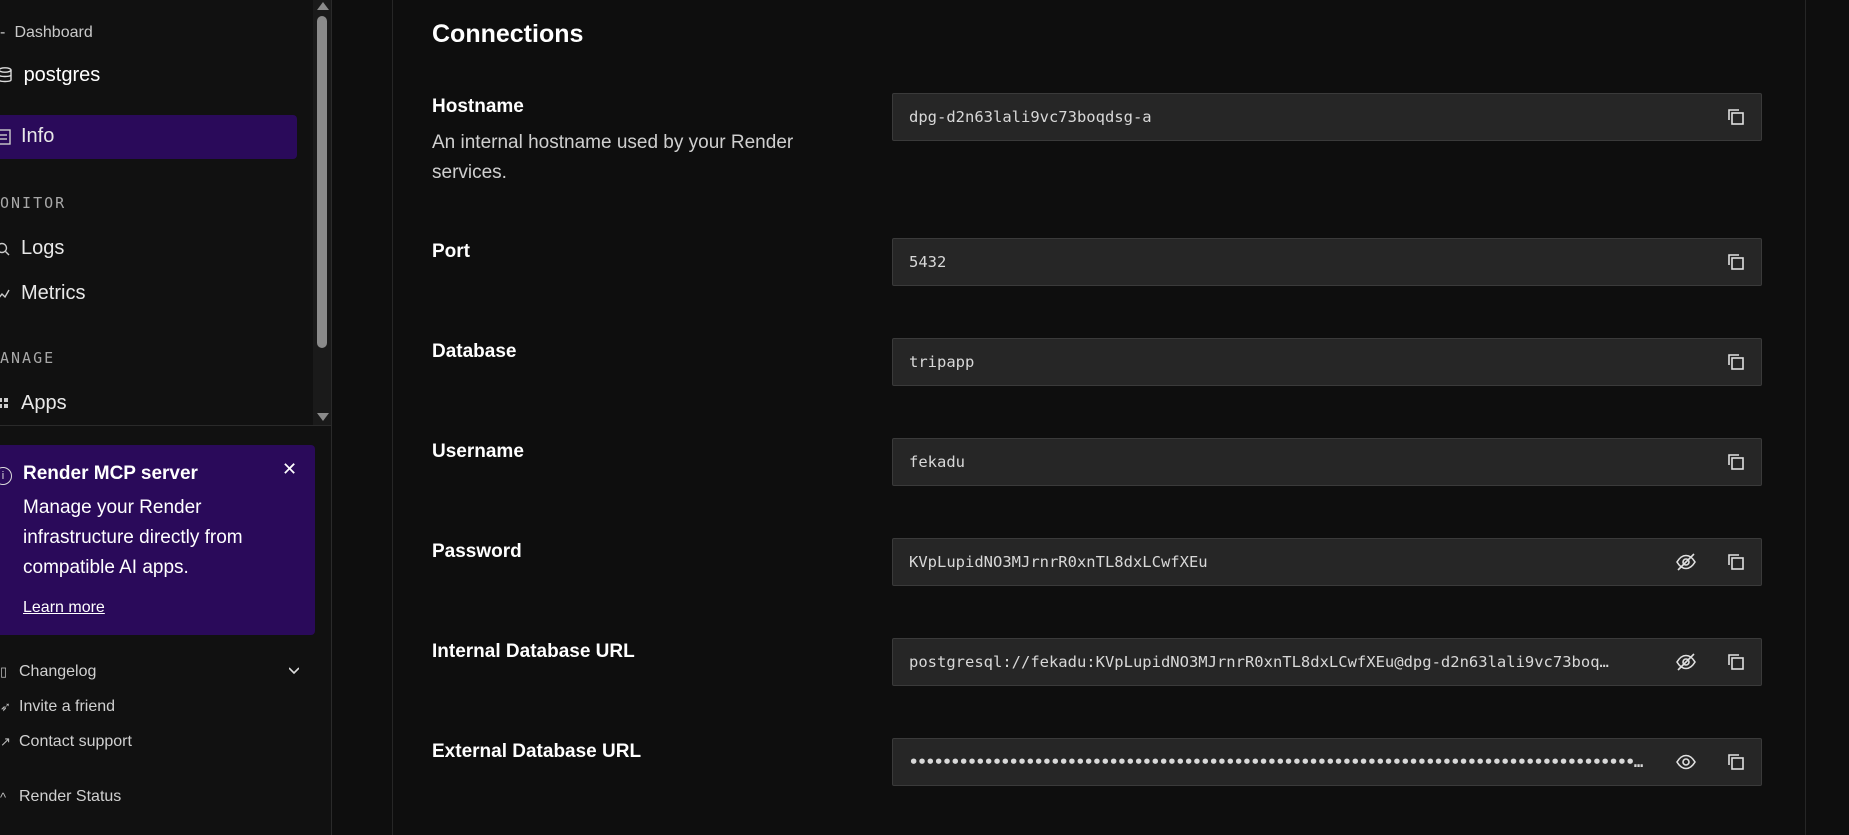  What do you see at coordinates (1305, 462) in the screenshot?
I see `username-value: fekadu` at bounding box center [1305, 462].